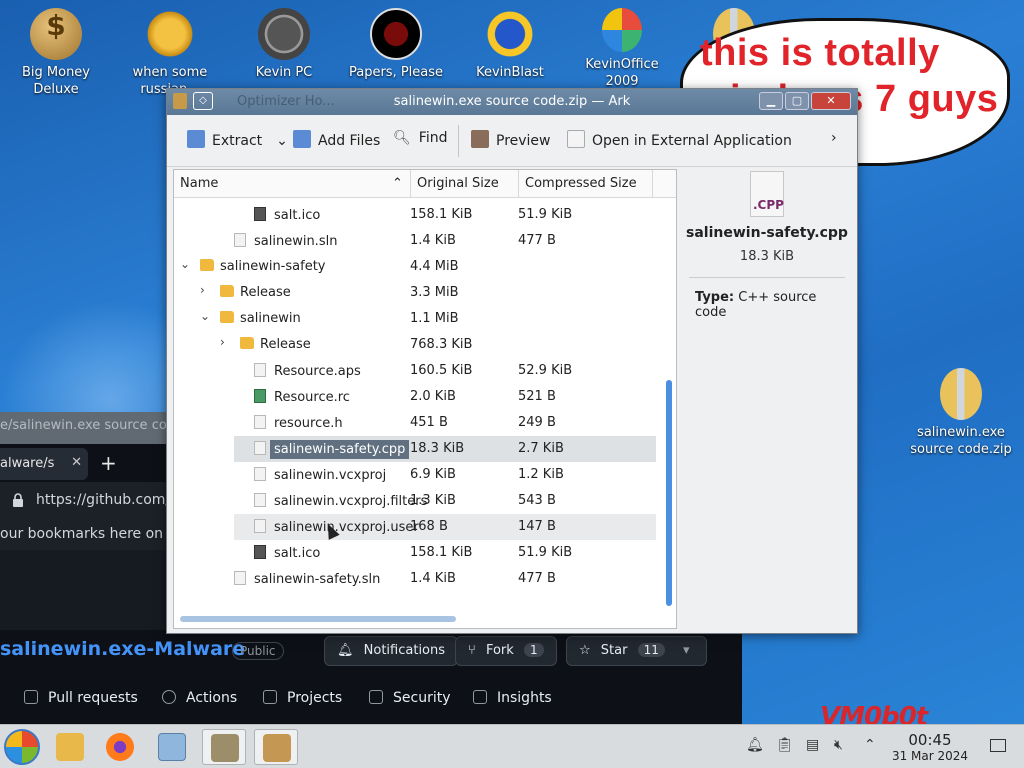 The height and width of the screenshot is (768, 1024). I want to click on clipboard-icon: 📋︎, so click(785, 745).